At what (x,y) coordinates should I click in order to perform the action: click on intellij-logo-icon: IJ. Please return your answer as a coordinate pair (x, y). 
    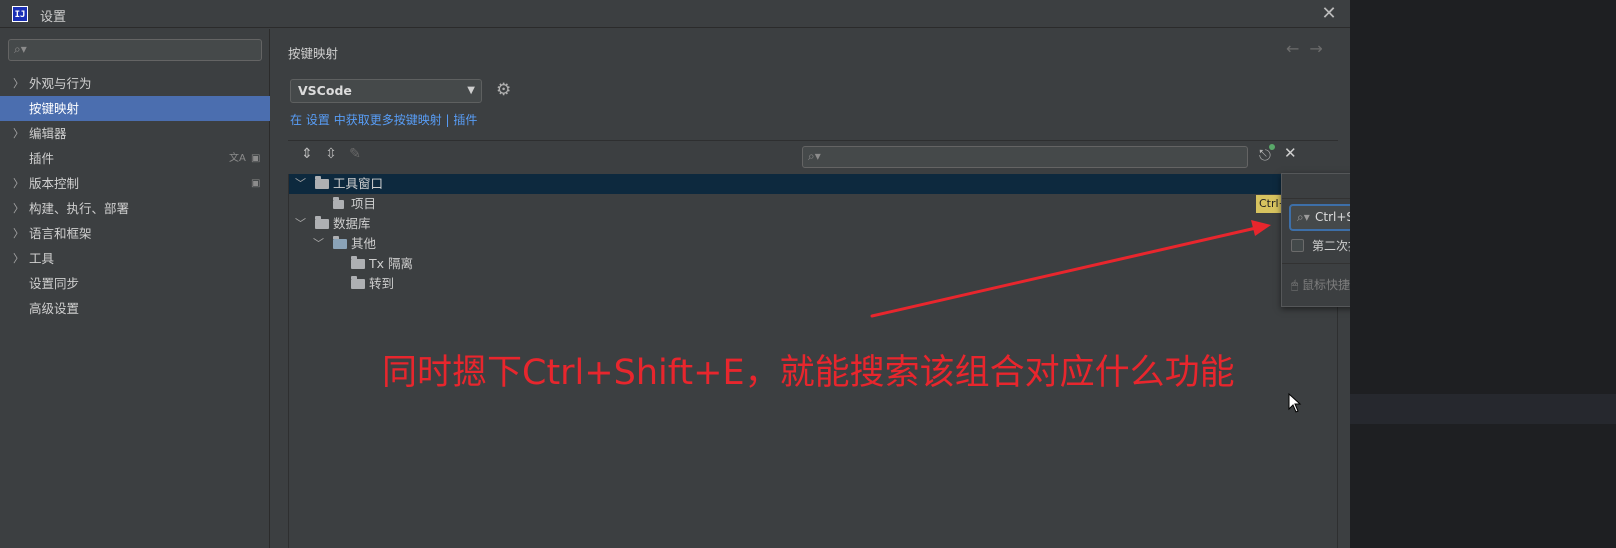
    Looking at the image, I should click on (20, 14).